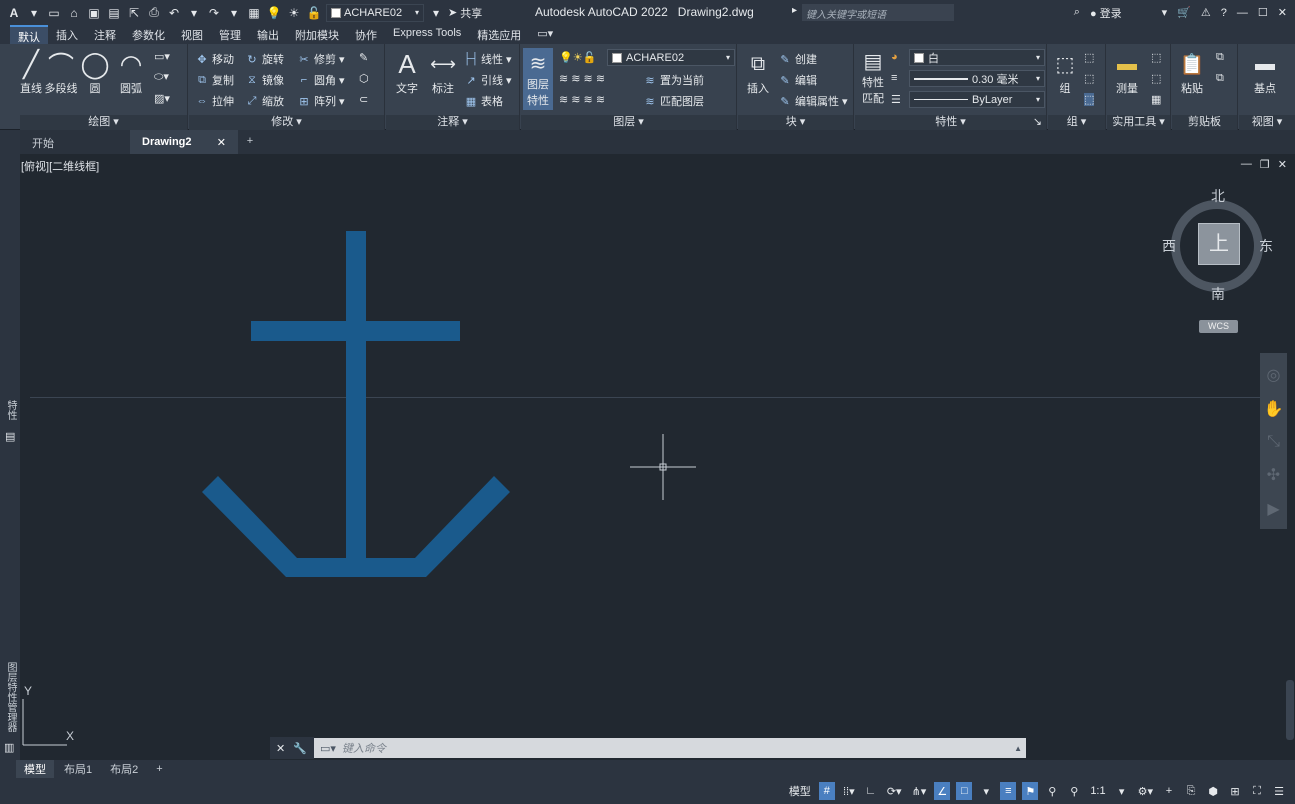 Image resolution: width=1295 pixels, height=804 pixels. I want to click on search-icon: ⌕, so click(1077, 12).